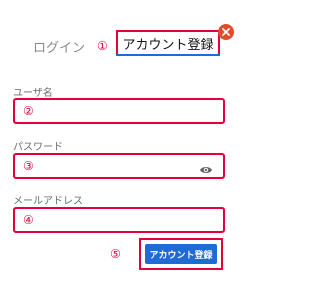 Image resolution: width=320 pixels, height=300 pixels. What do you see at coordinates (168, 55) in the screenshot?
I see `active-tab-indicator` at bounding box center [168, 55].